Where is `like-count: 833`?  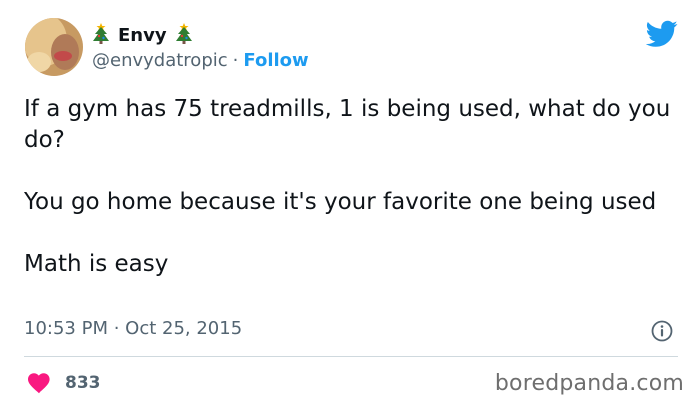 like-count: 833 is located at coordinates (83, 383).